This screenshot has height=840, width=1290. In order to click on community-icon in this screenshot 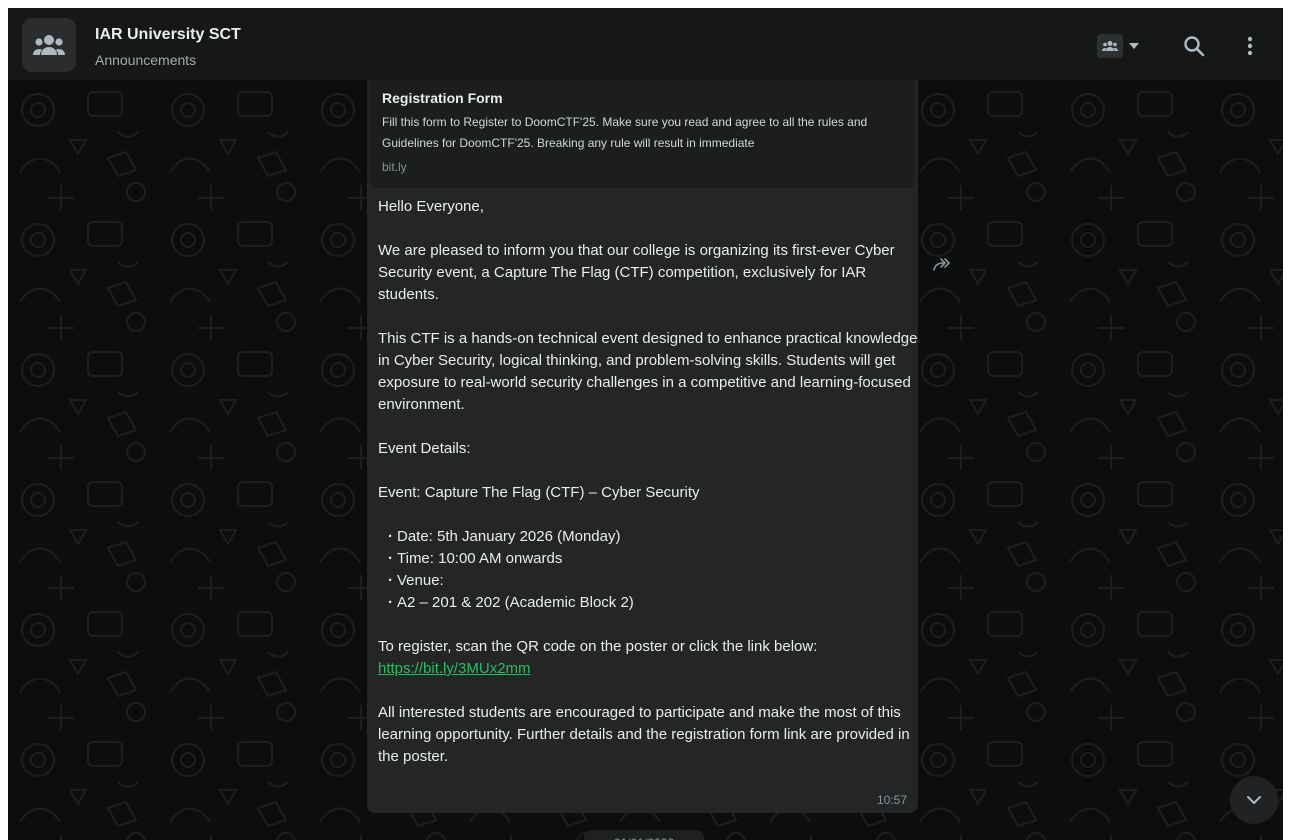, I will do `click(1110, 46)`.